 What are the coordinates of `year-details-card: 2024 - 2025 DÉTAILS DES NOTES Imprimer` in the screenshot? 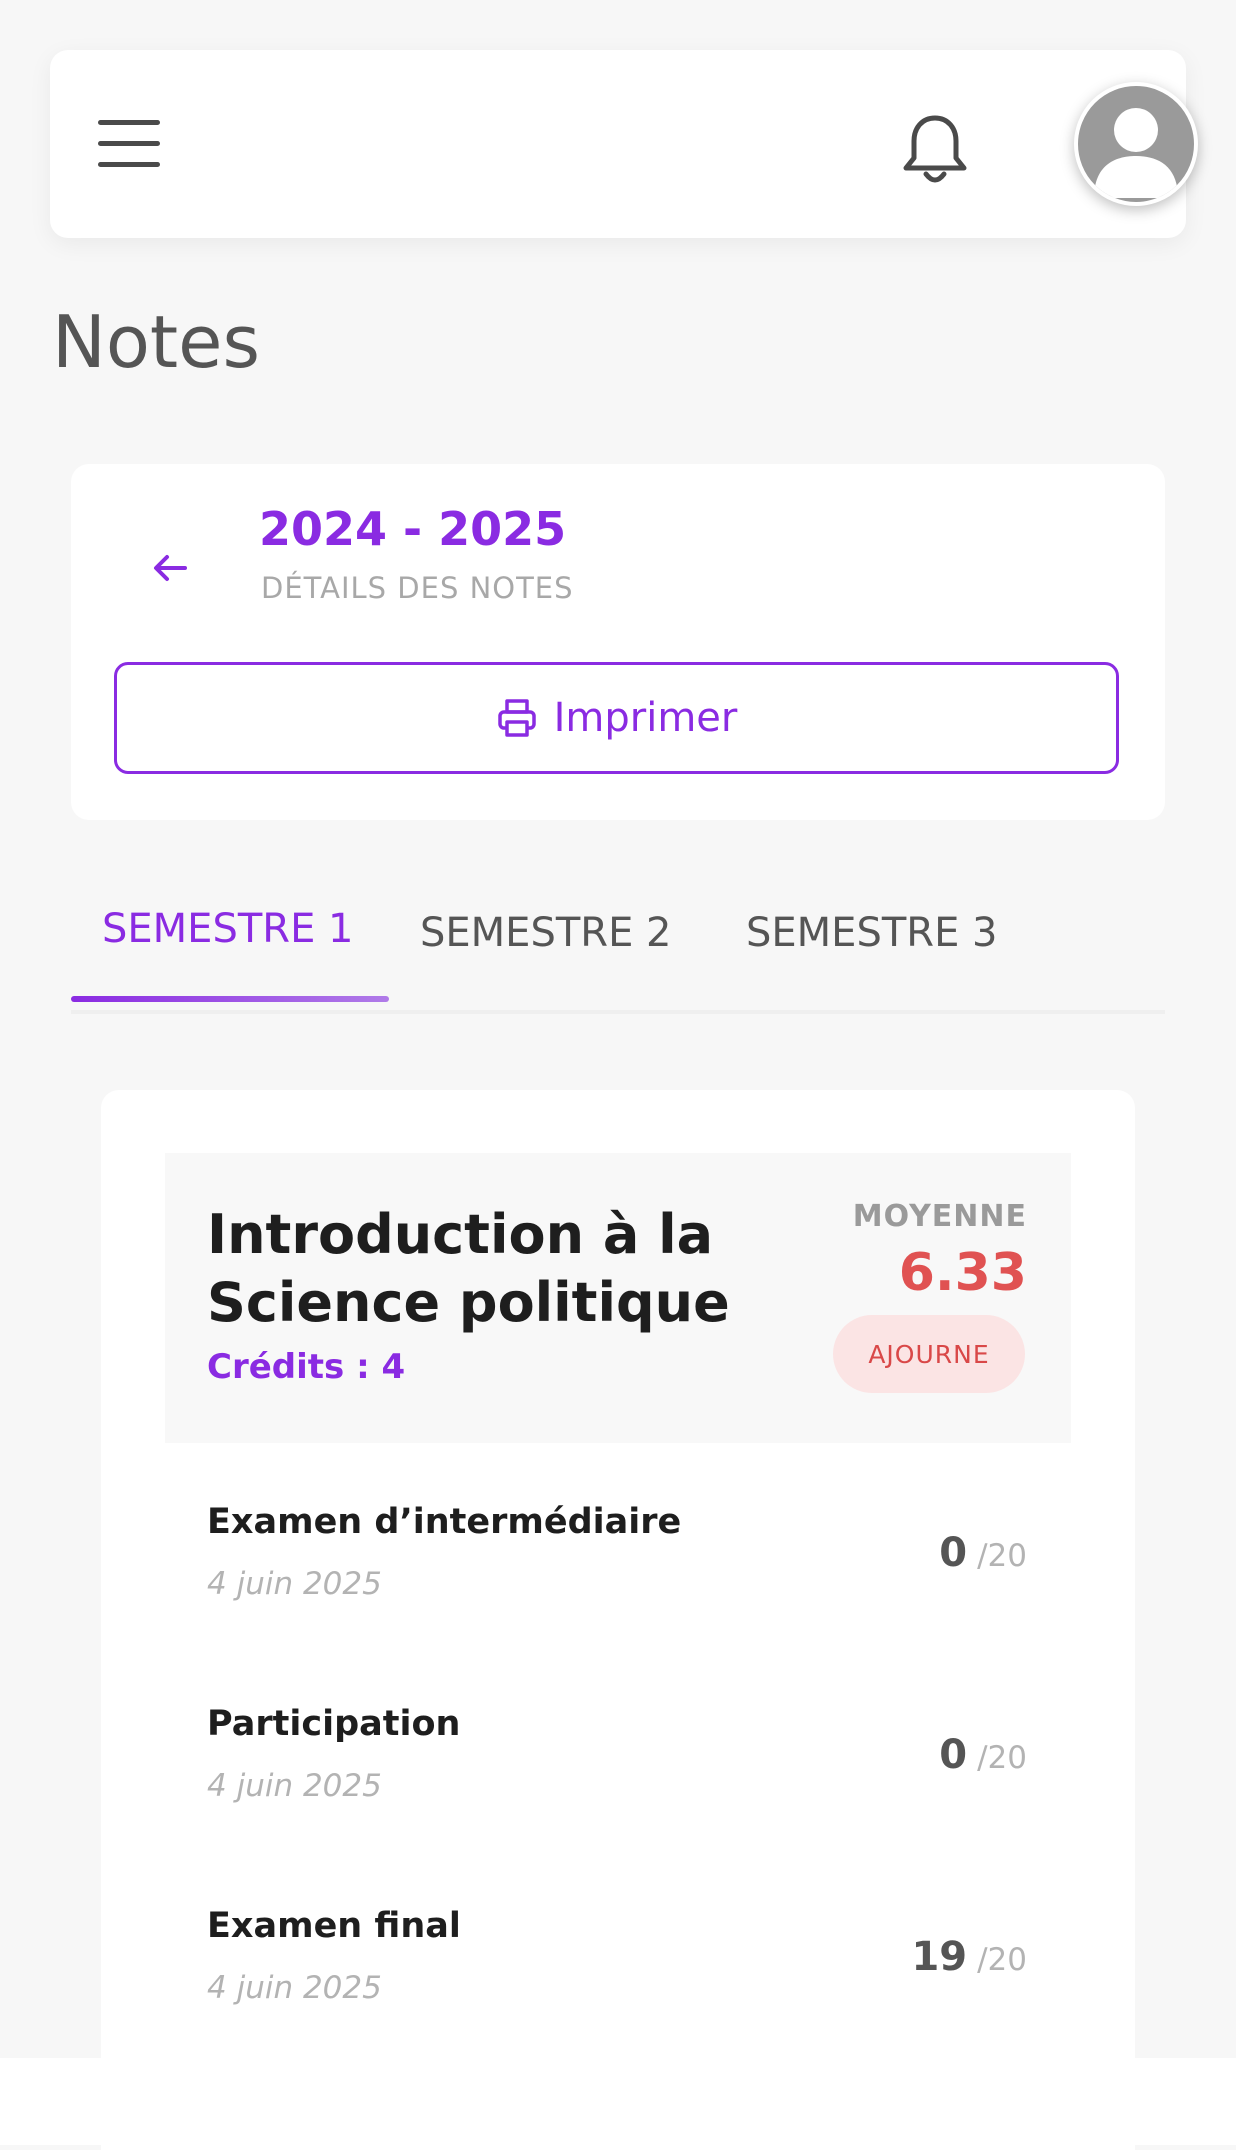 It's located at (618, 642).